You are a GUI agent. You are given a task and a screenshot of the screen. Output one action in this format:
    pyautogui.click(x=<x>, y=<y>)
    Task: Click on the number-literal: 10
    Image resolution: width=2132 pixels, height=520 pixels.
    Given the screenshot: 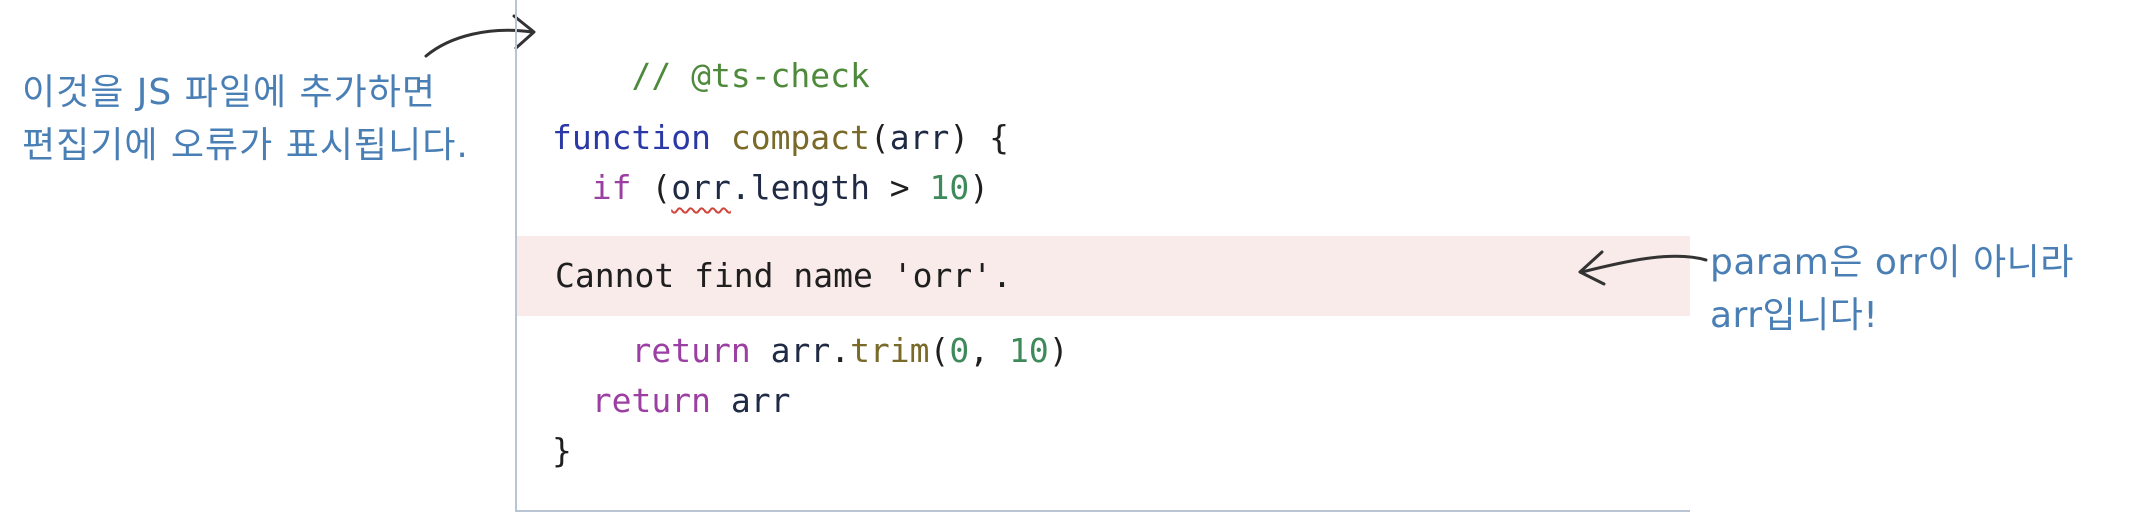 What is the action you would take?
    pyautogui.click(x=949, y=187)
    